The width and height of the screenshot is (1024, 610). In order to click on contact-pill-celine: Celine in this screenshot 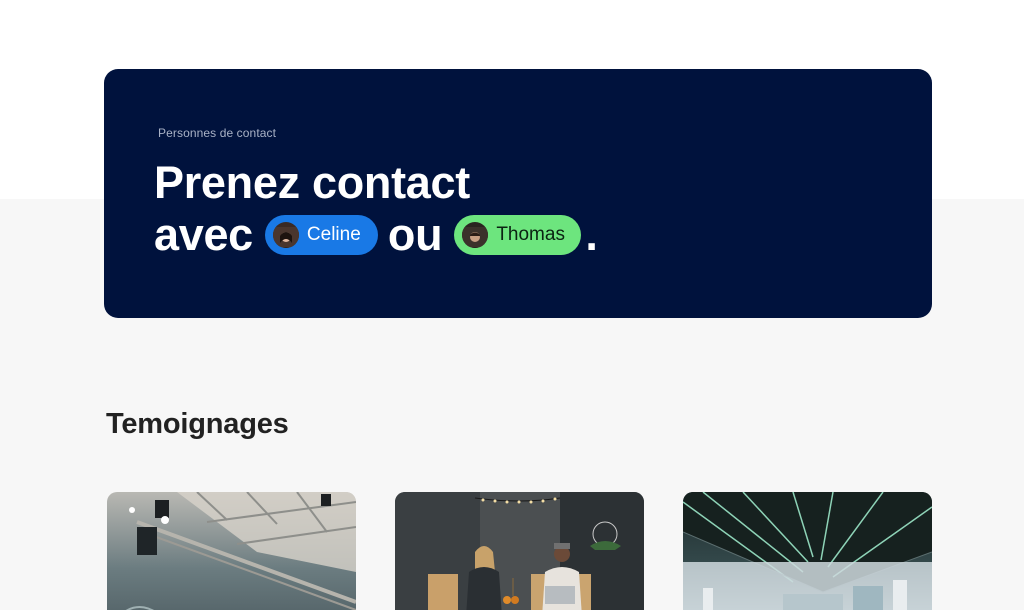, I will do `click(321, 235)`.